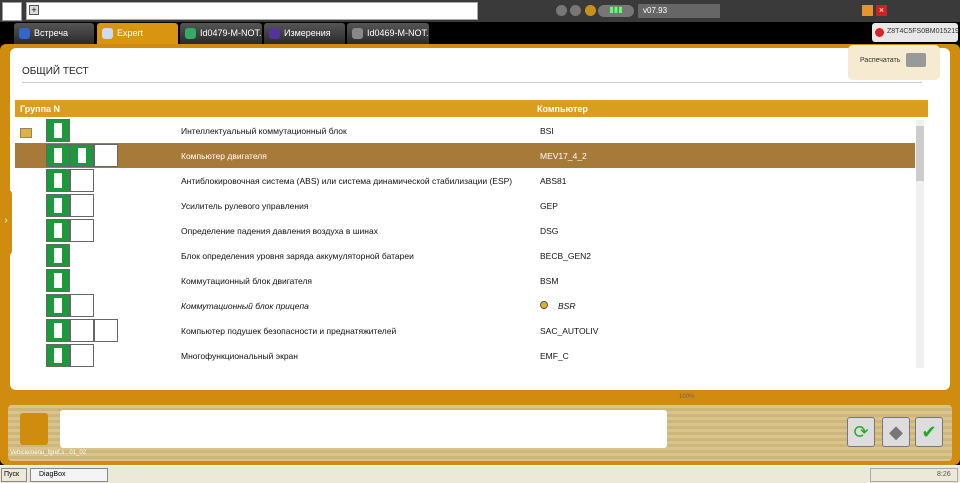 This screenshot has height=483, width=960. I want to click on tab-label: Измерения, so click(307, 33).